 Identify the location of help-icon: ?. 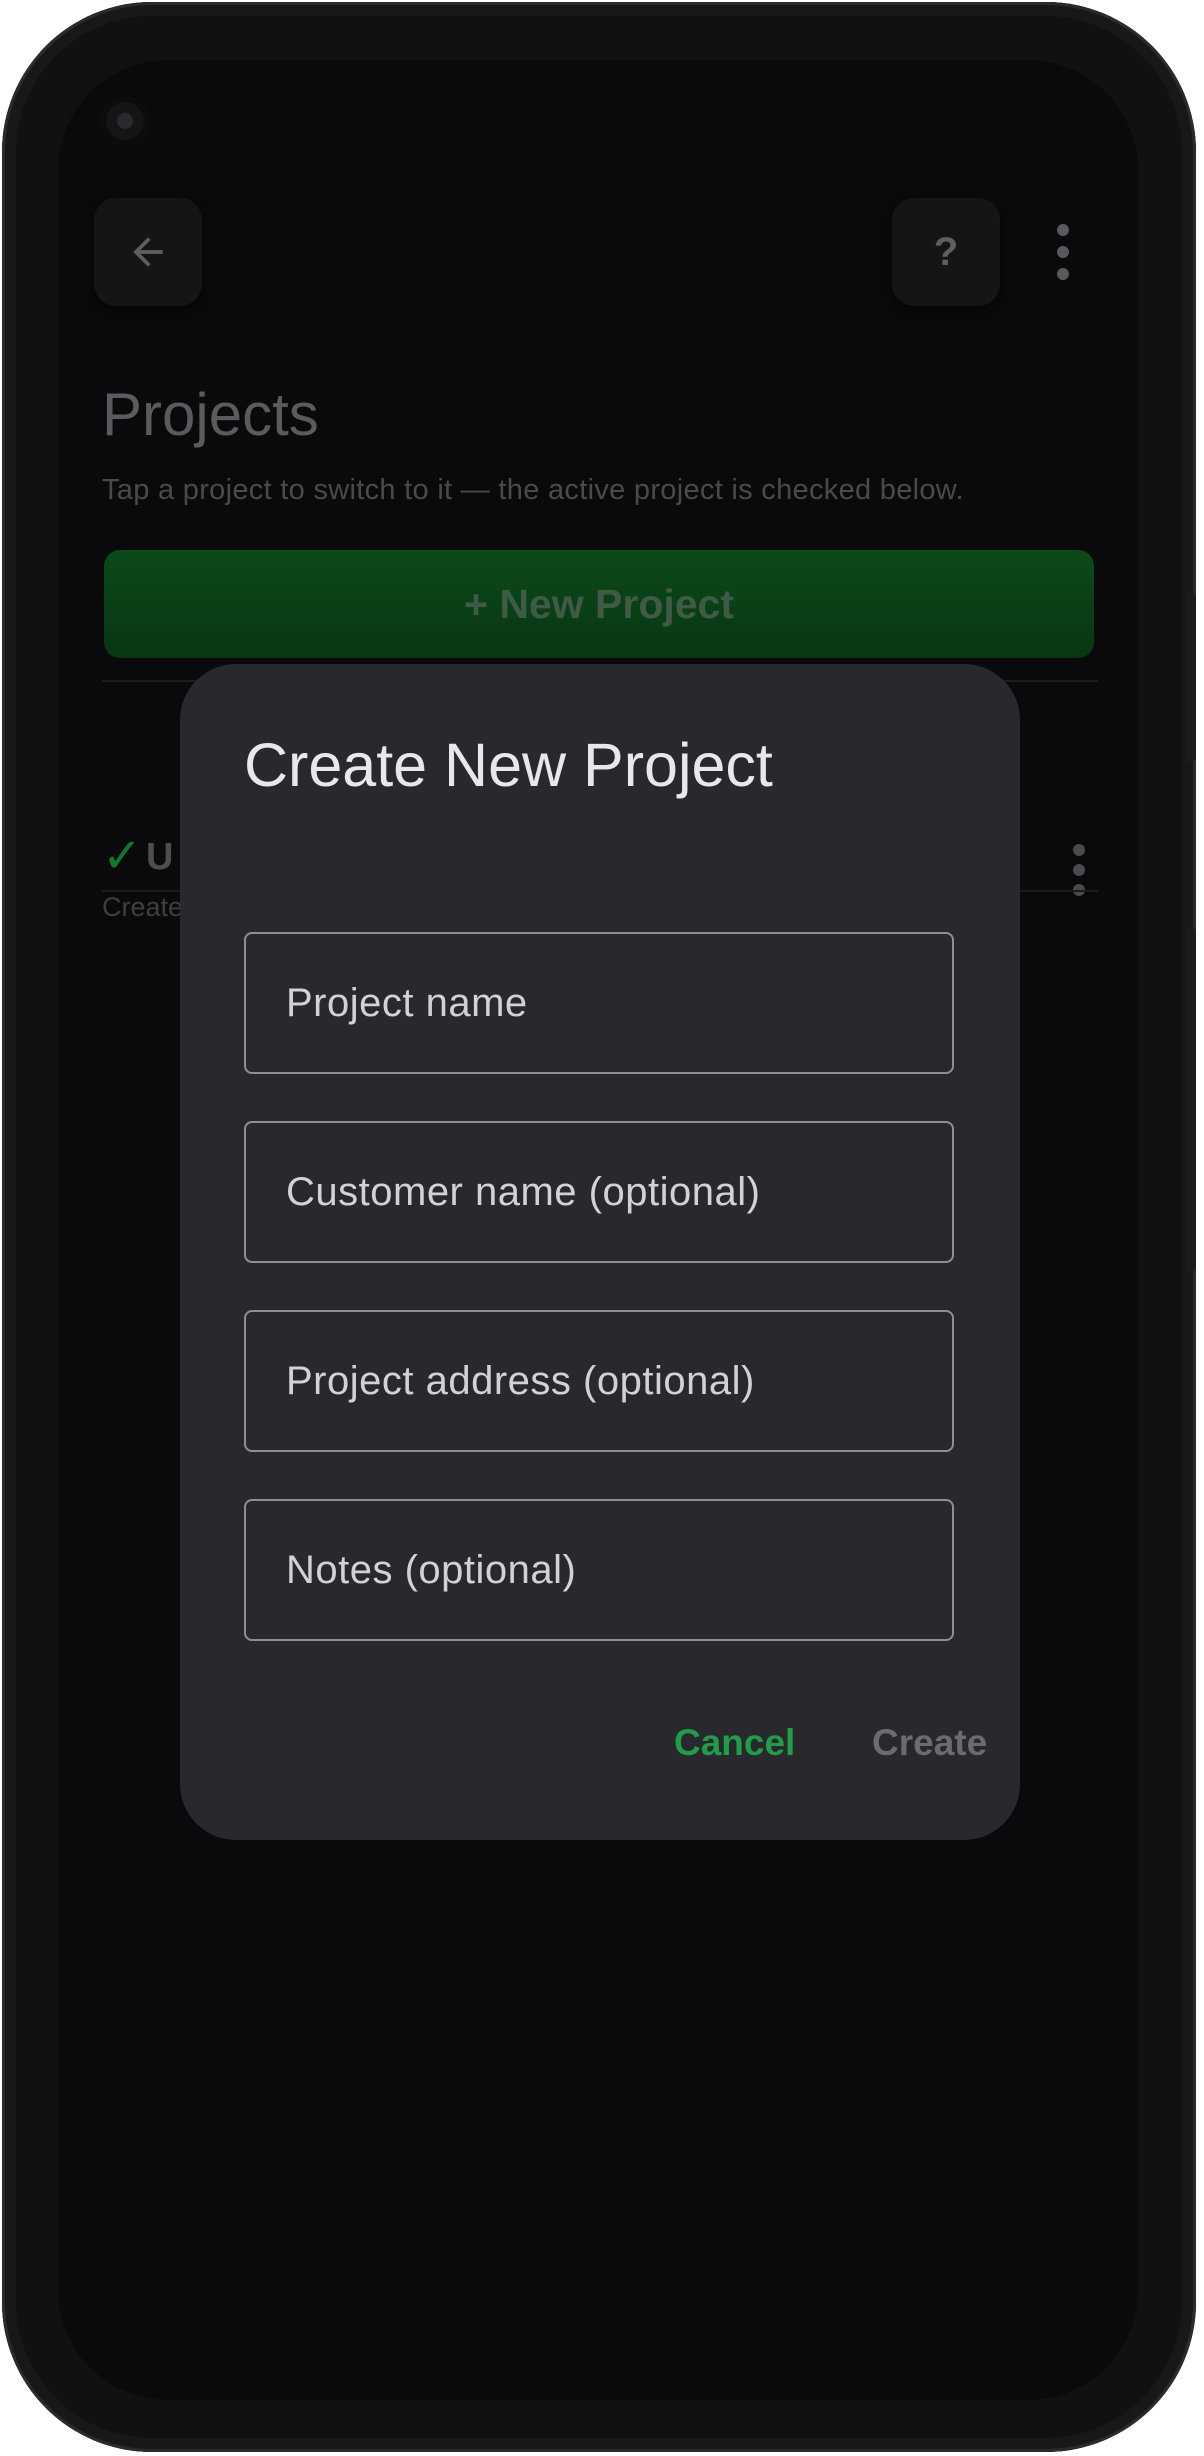
(946, 251).